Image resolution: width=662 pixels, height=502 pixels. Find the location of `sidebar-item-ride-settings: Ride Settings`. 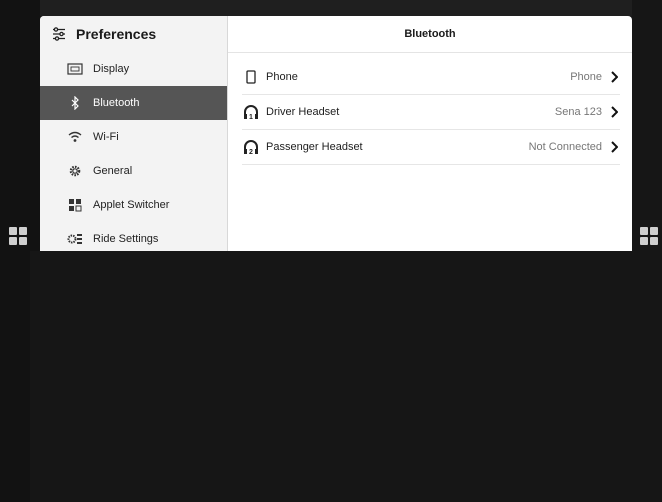

sidebar-item-ride-settings: Ride Settings is located at coordinates (133, 236).